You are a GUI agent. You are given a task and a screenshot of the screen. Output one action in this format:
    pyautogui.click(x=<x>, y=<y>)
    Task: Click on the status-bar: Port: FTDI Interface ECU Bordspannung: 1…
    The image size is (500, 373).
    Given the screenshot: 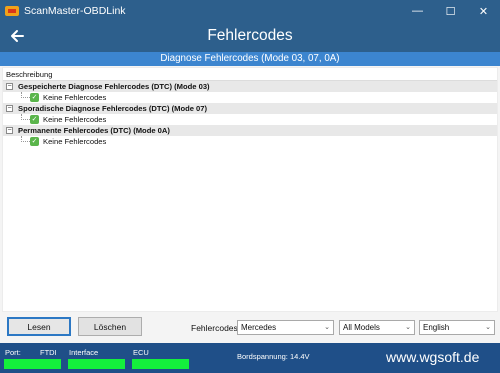 What is the action you would take?
    pyautogui.click(x=250, y=358)
    